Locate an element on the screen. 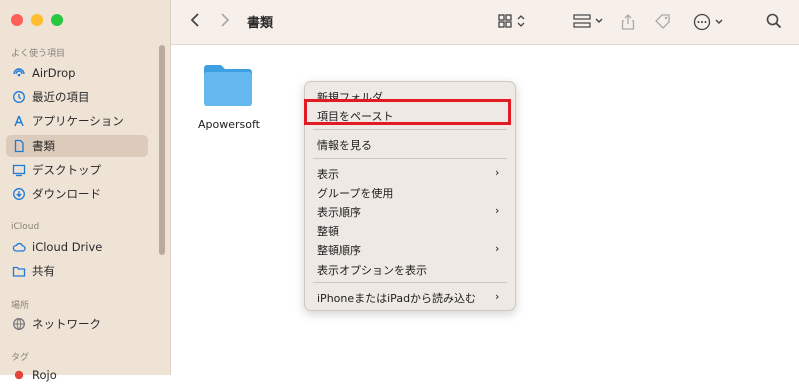 The height and width of the screenshot is (386, 799). minimize-button is located at coordinates (37, 20).